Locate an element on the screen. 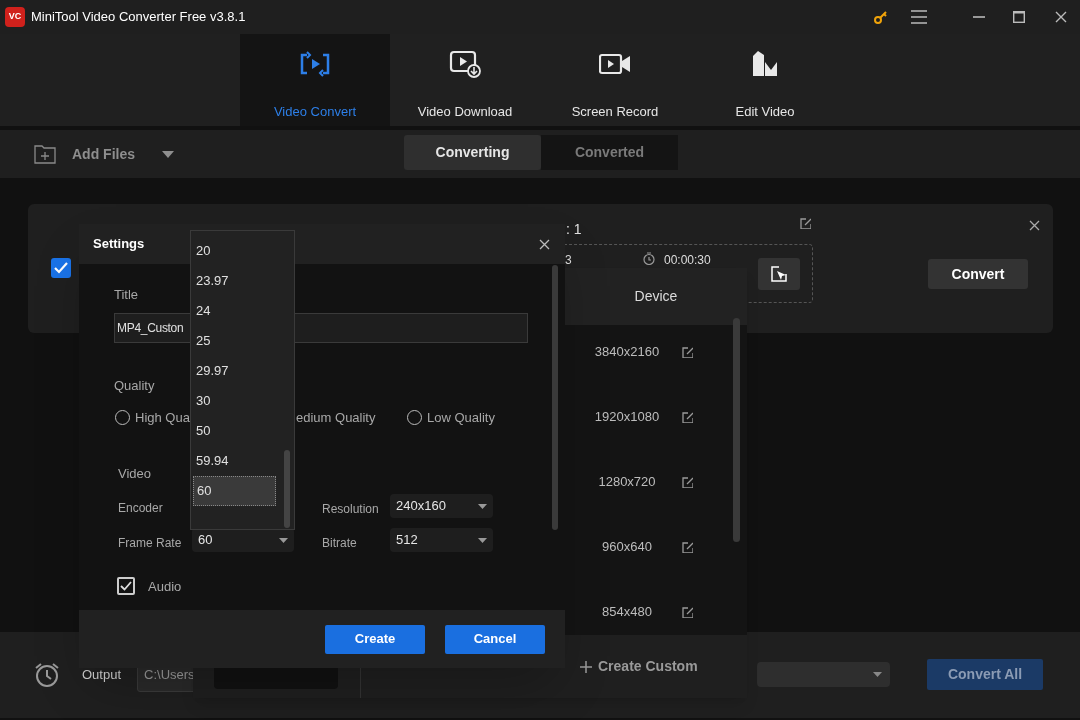 Image resolution: width=1080 pixels, height=720 pixels. pointer-icon is located at coordinates (779, 274).